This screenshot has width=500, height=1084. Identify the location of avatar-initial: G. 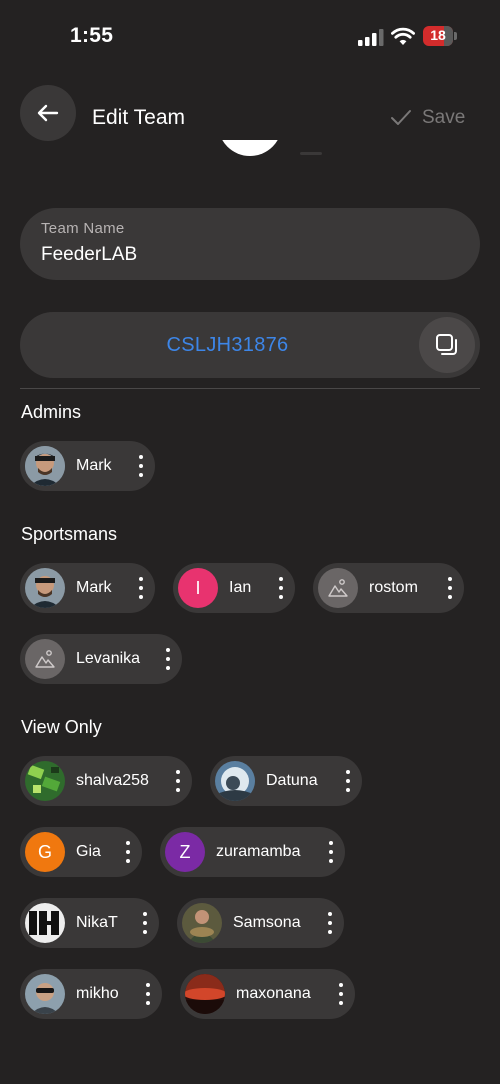
(44, 851).